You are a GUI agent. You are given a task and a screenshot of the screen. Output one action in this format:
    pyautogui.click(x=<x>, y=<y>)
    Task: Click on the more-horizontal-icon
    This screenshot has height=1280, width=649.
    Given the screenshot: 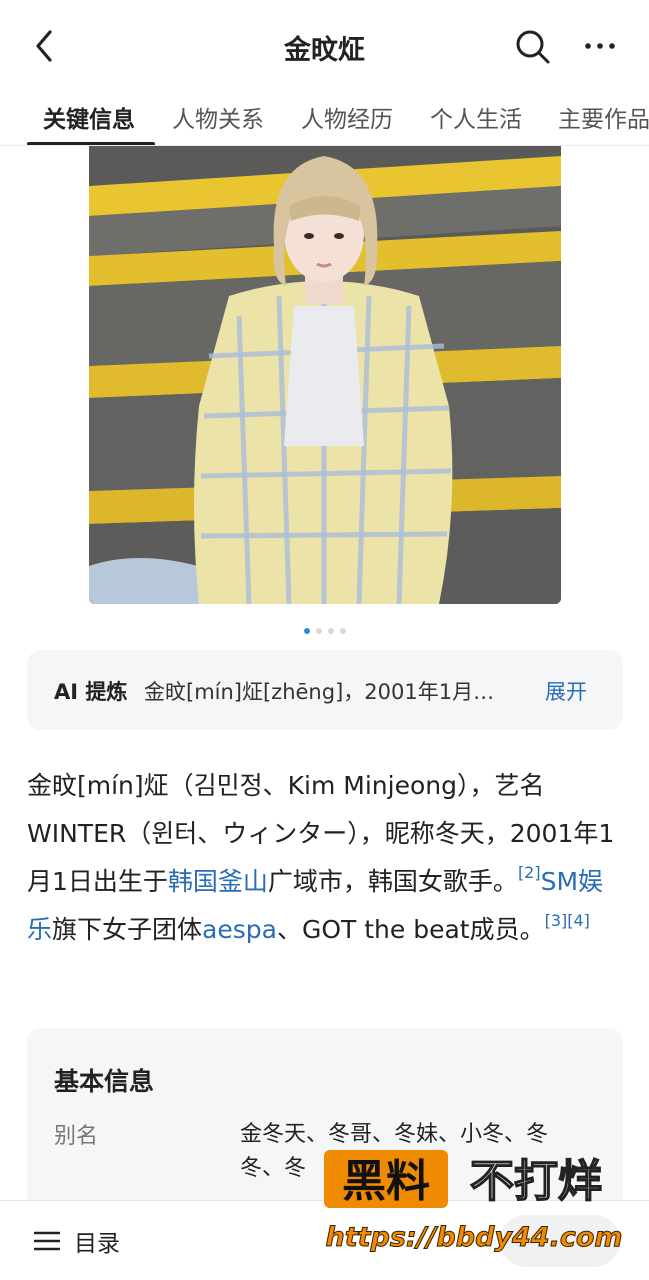 What is the action you would take?
    pyautogui.click(x=600, y=46)
    